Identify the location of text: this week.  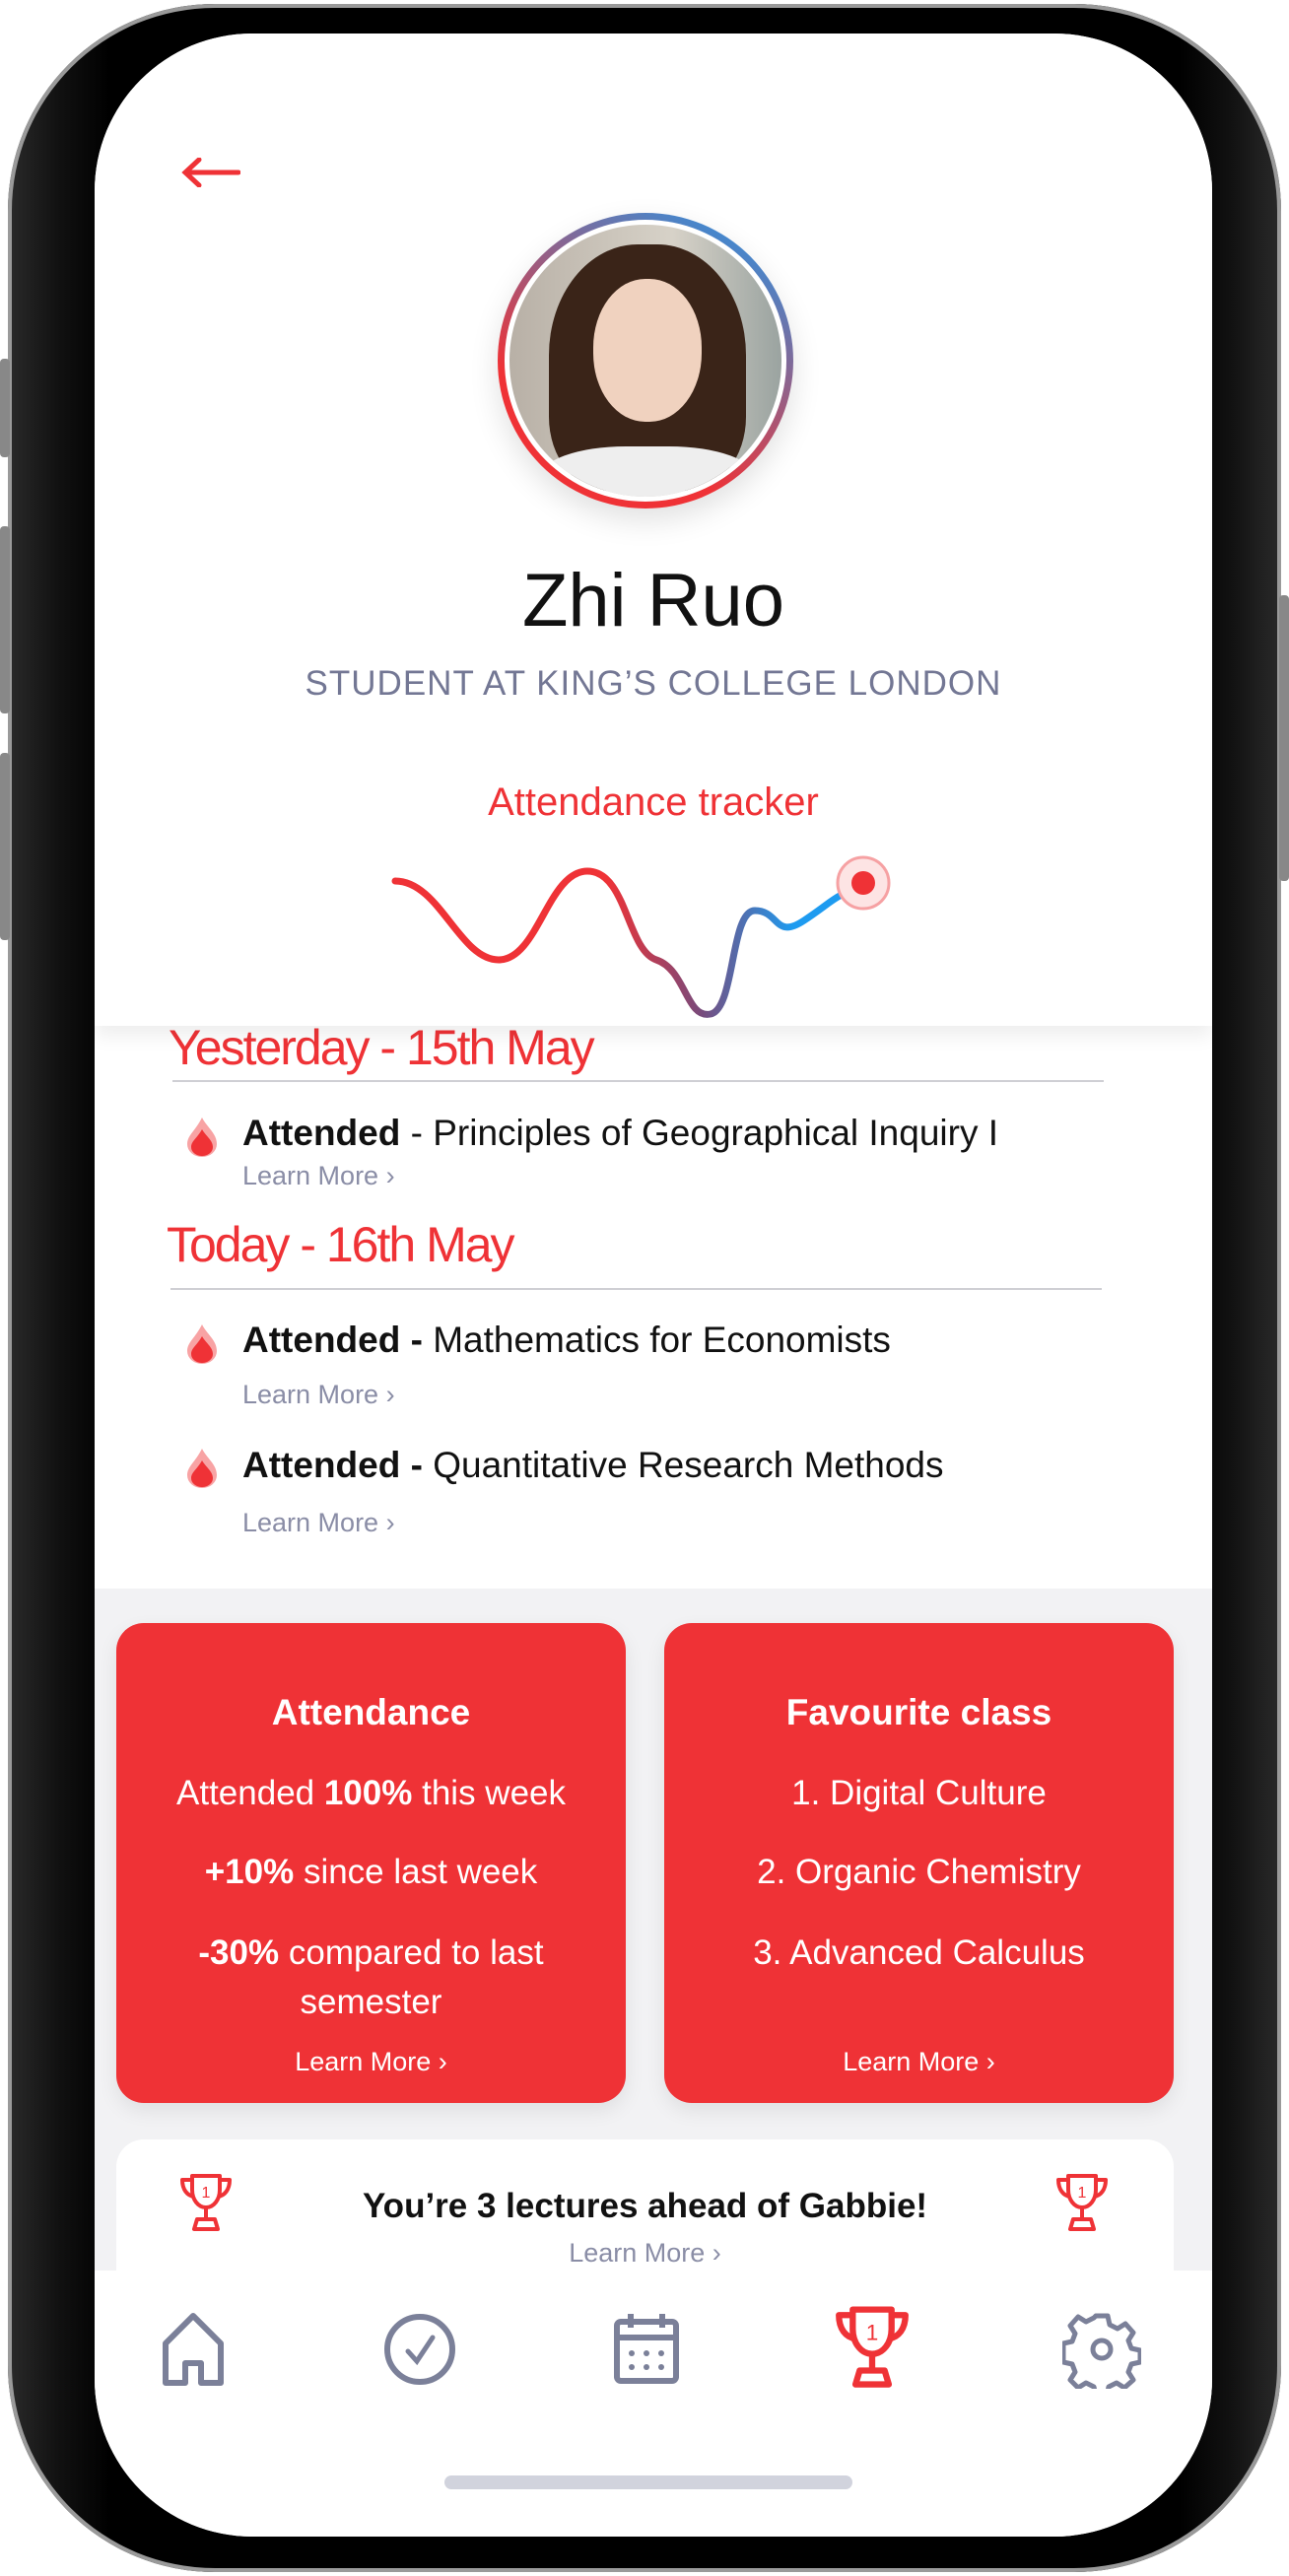
(489, 1793).